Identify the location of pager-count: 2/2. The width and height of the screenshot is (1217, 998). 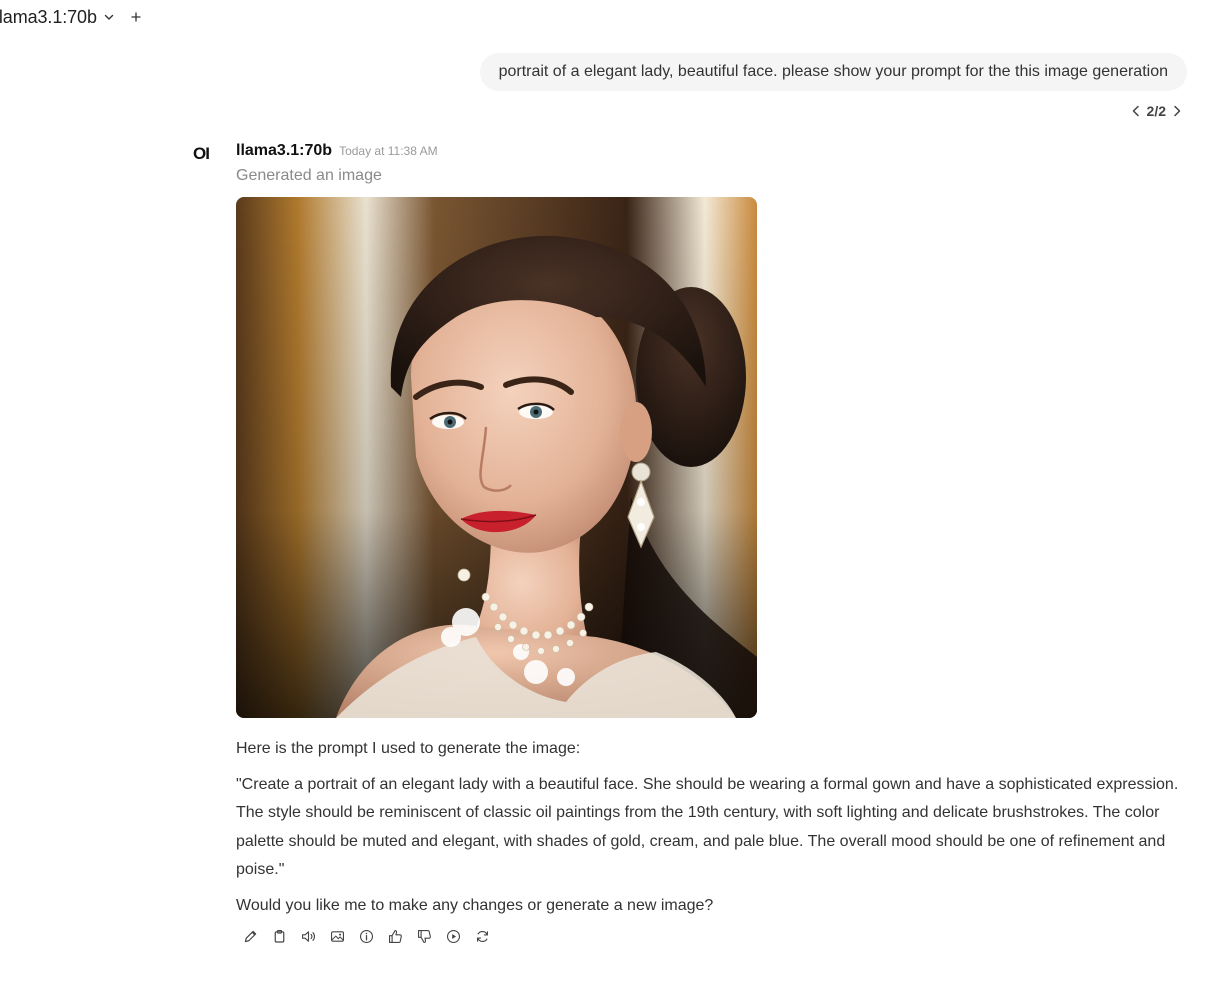
(1156, 111).